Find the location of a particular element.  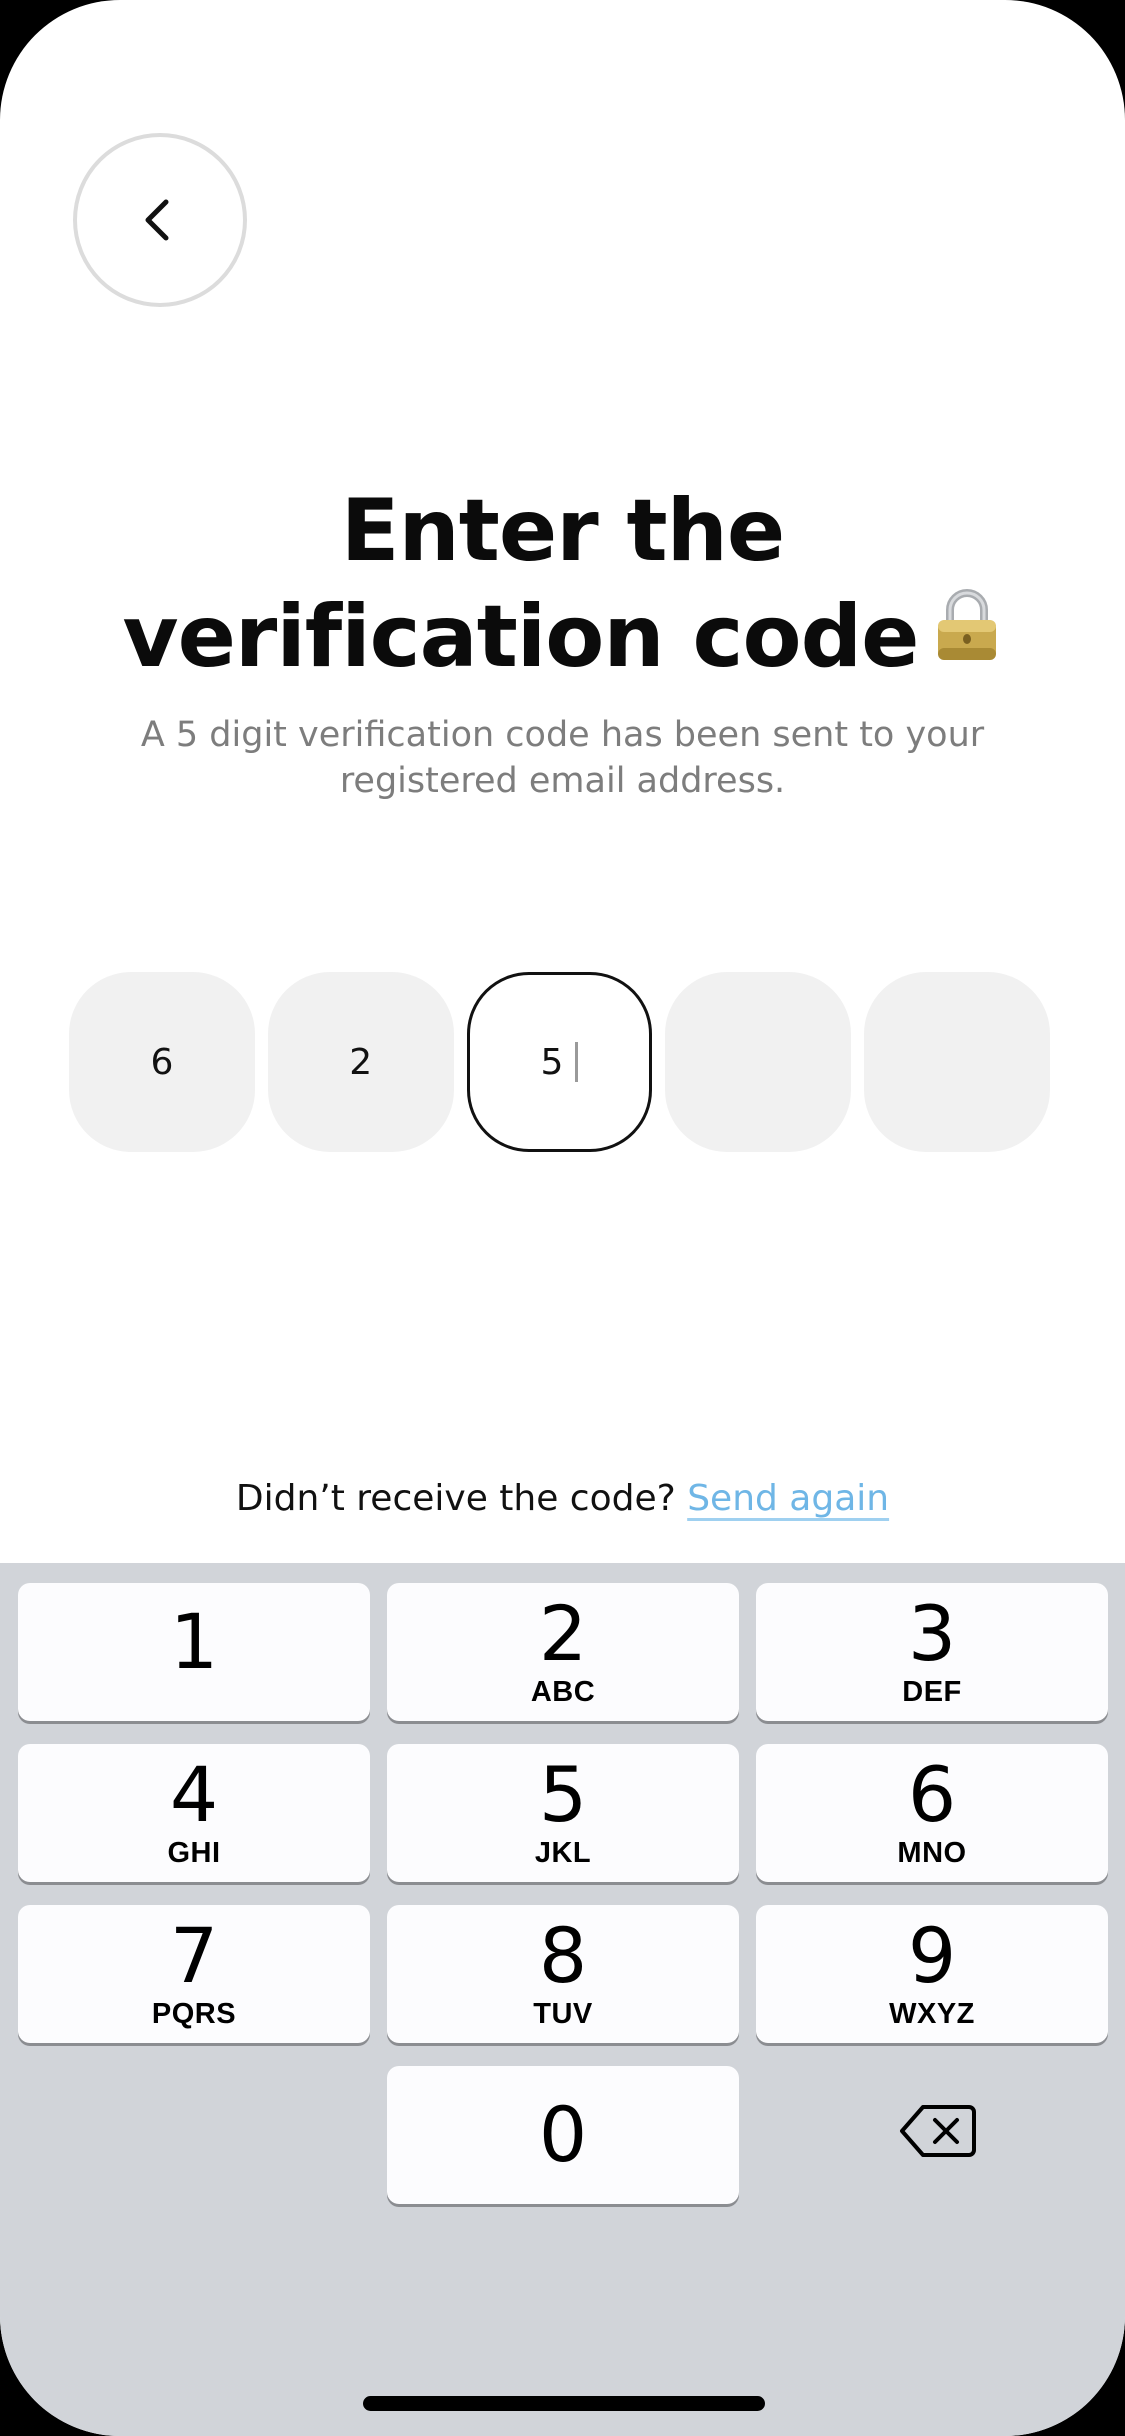

key-8-letters: TUV is located at coordinates (563, 2014).